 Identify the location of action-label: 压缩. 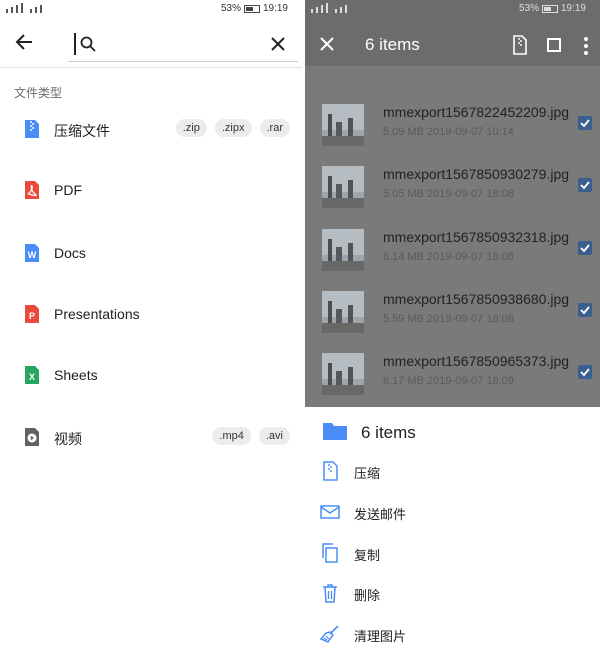
(367, 473).